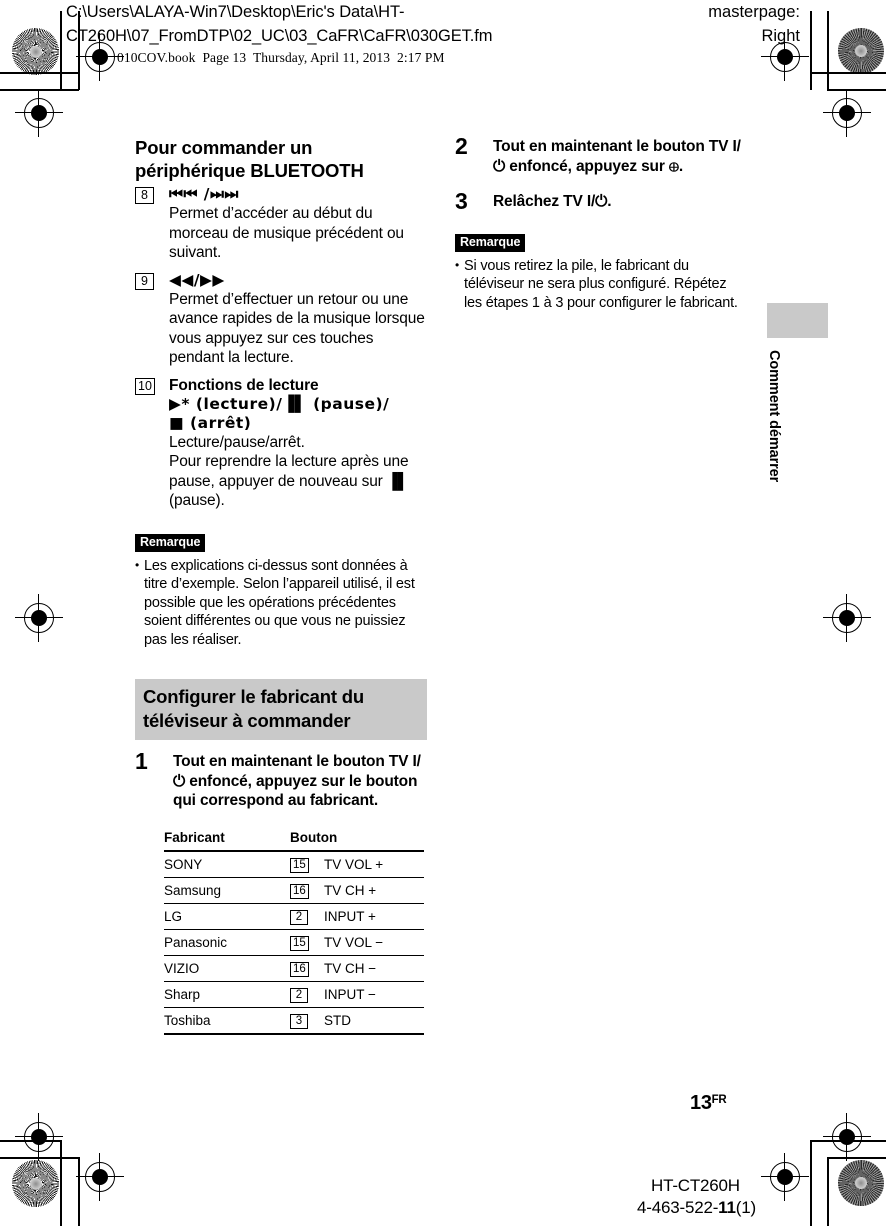 Image resolution: width=886 pixels, height=1226 pixels. I want to click on cell-button-number: 3, so click(307, 1021).